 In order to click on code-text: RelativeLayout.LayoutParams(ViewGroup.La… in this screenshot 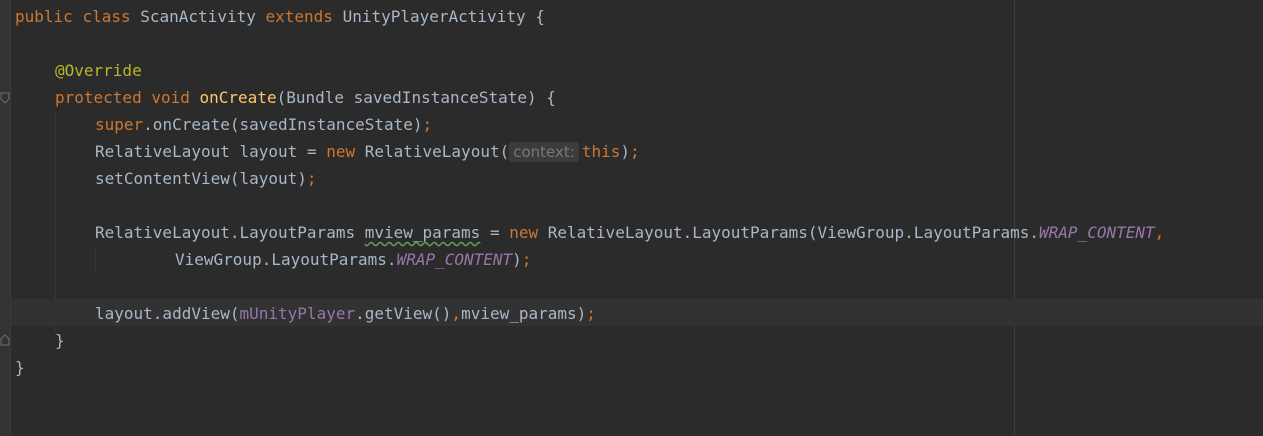, I will do `click(789, 232)`.